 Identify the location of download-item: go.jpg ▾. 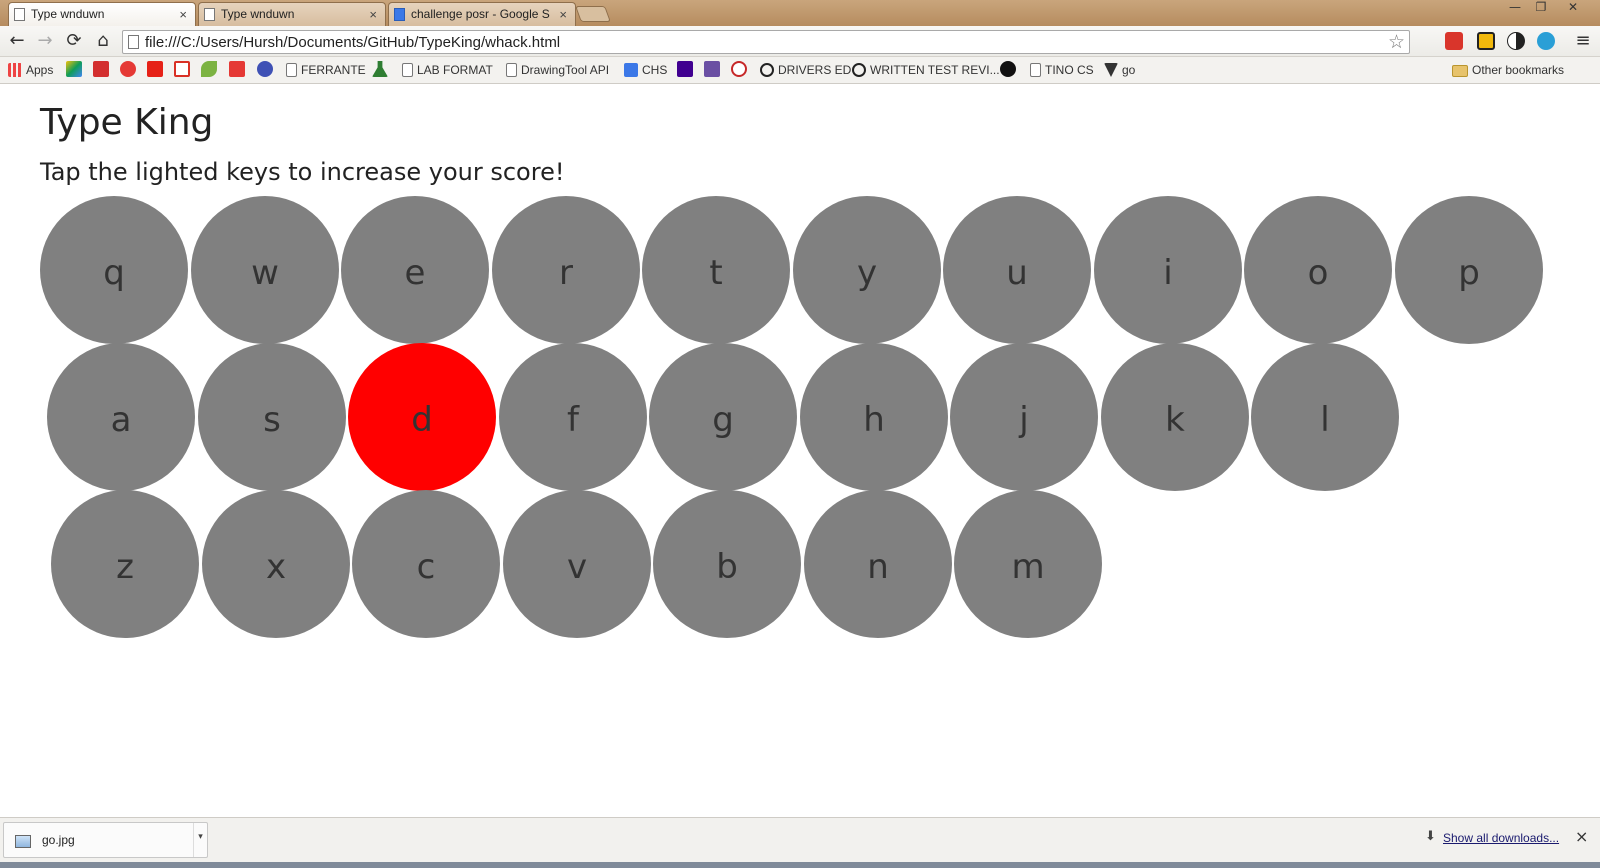
(105, 840).